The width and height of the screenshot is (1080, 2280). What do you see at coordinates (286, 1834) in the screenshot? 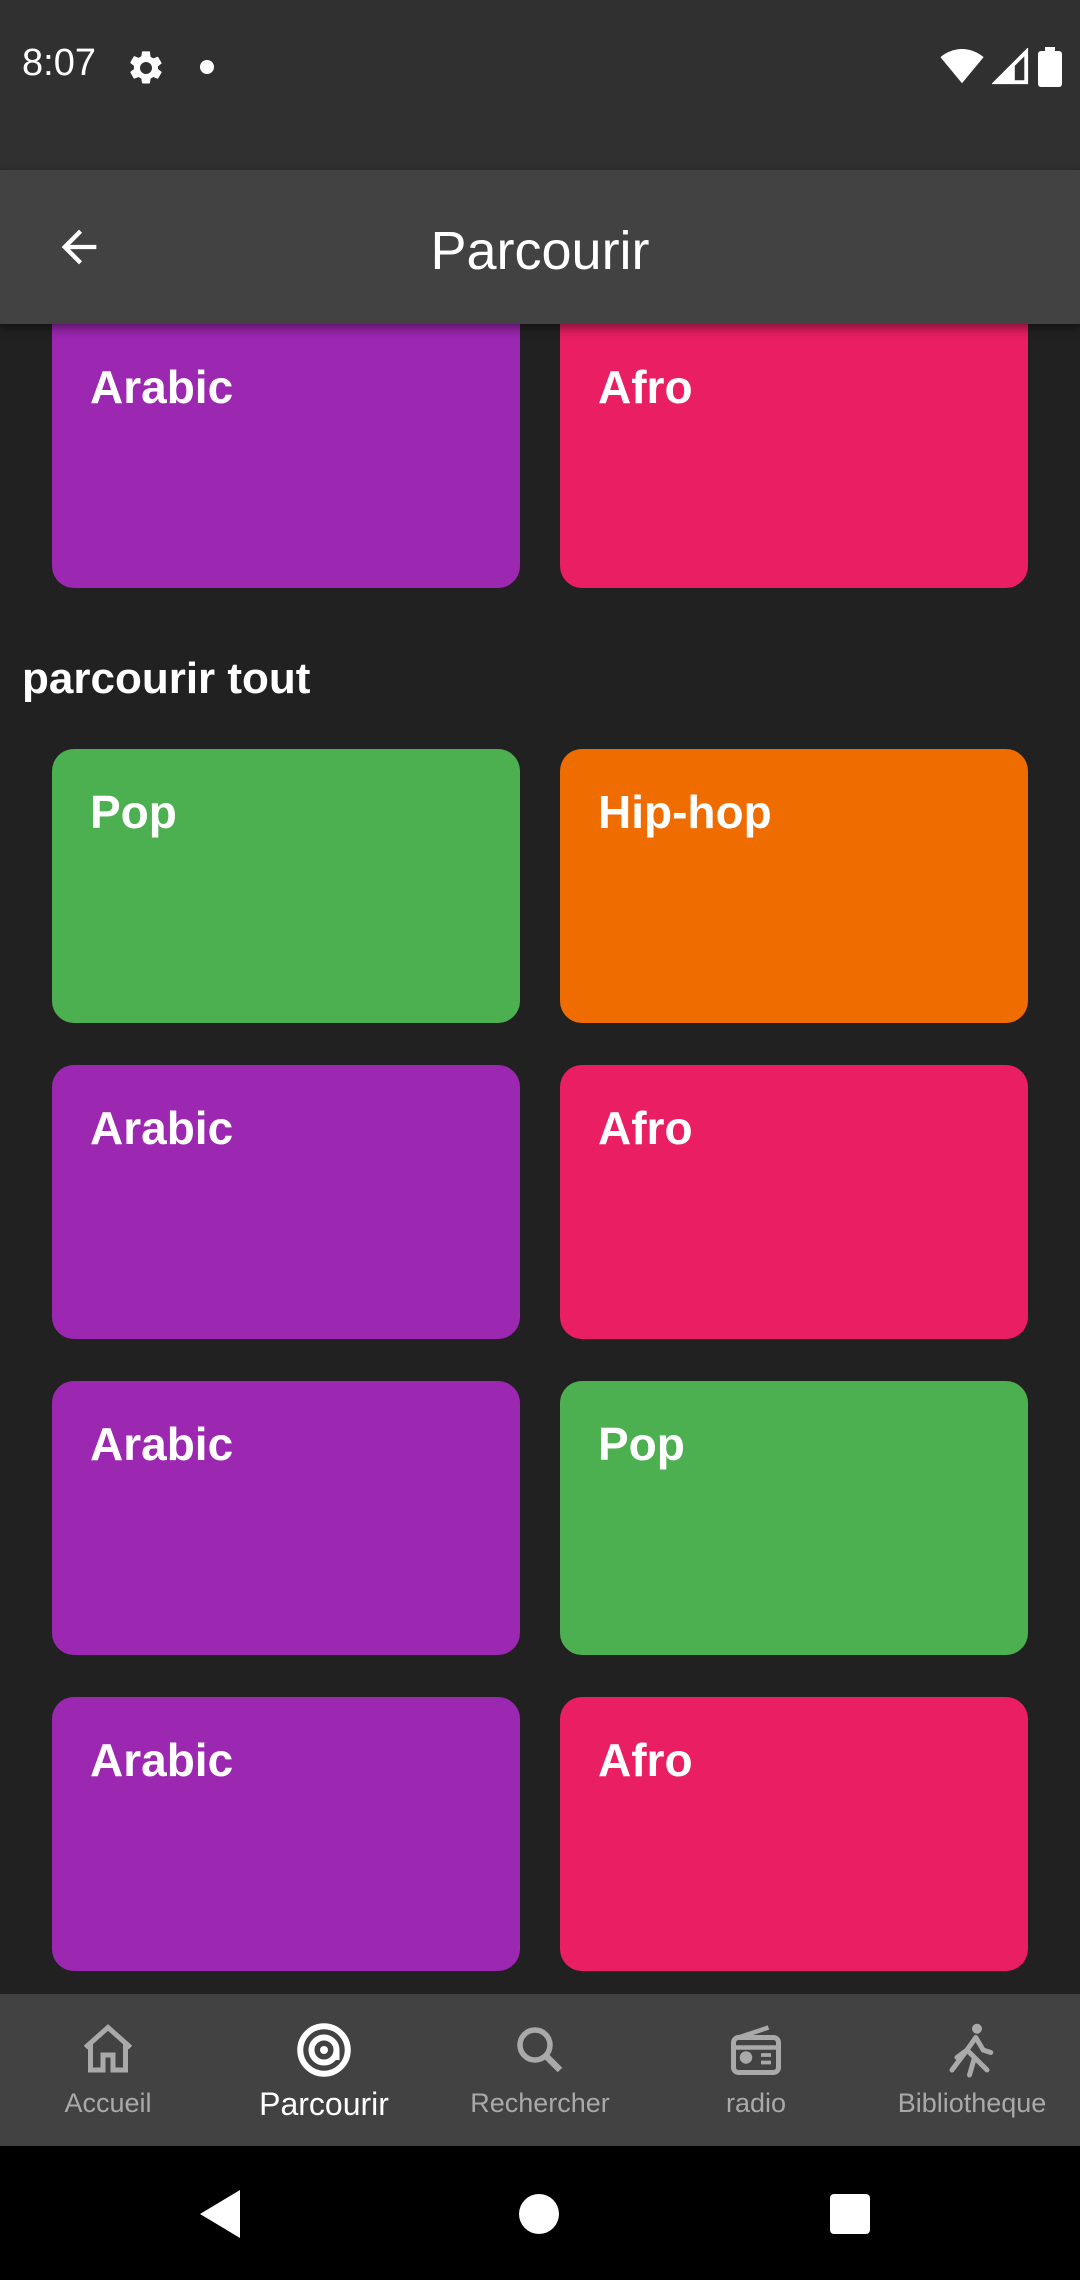
I see `genre-tile-7: Arabic` at bounding box center [286, 1834].